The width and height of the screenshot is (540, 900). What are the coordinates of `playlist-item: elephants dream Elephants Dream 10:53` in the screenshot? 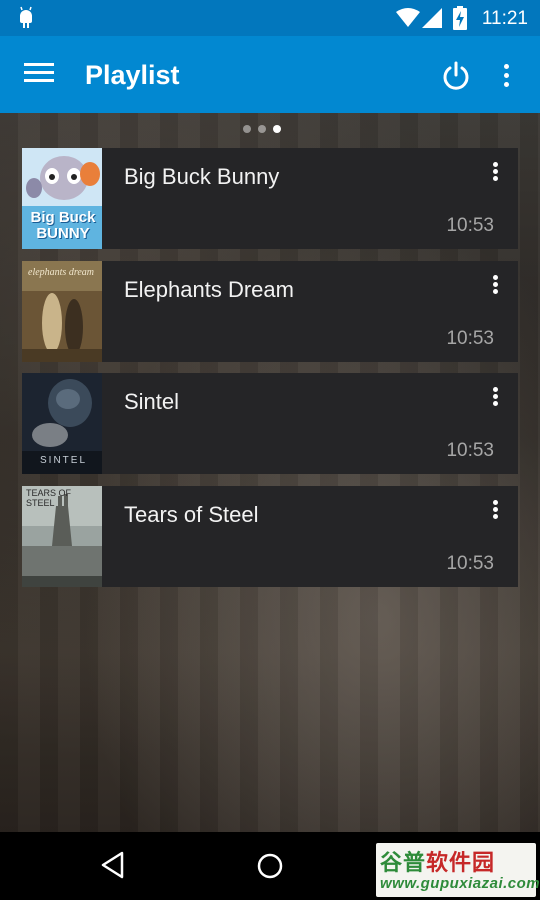 It's located at (270, 311).